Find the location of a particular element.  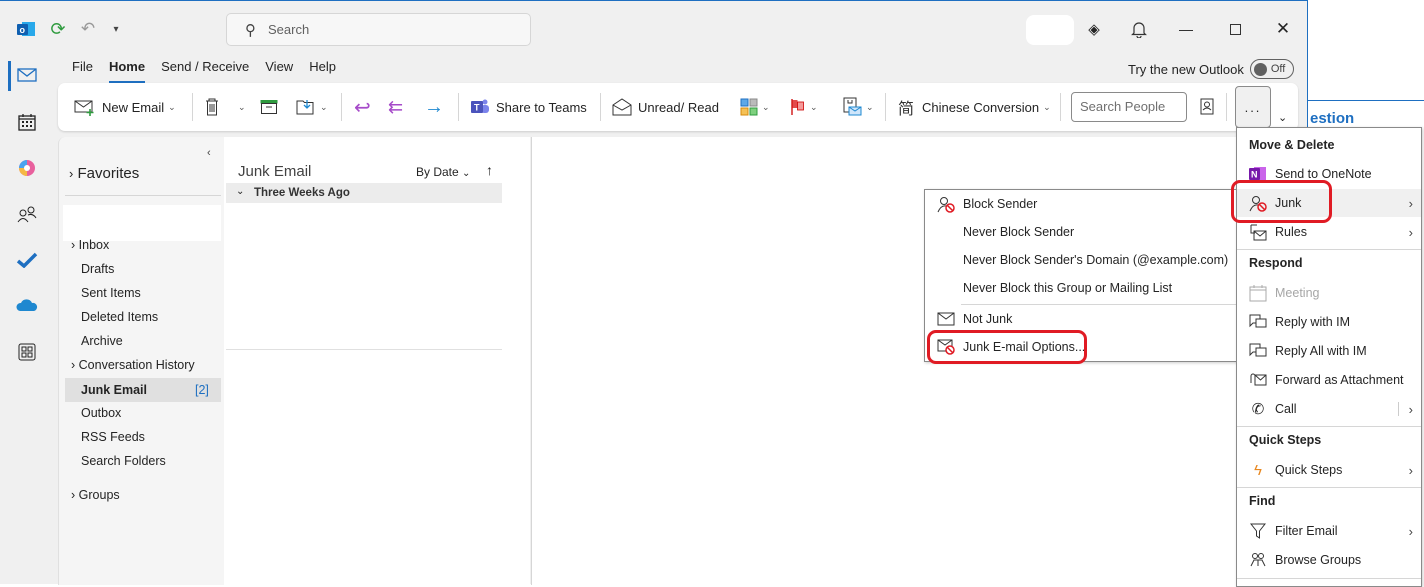

copilot-icon is located at coordinates (27, 168).